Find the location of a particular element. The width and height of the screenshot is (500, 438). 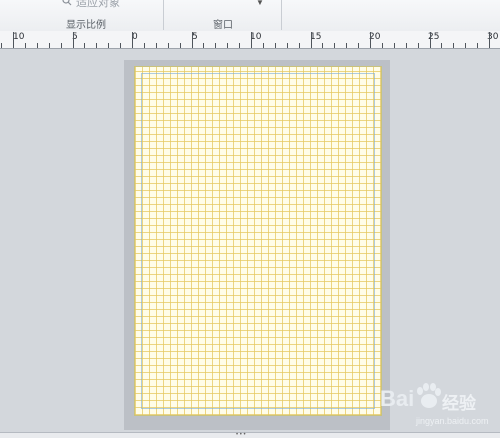

watermark-suffix: 经验 is located at coordinates (459, 403).